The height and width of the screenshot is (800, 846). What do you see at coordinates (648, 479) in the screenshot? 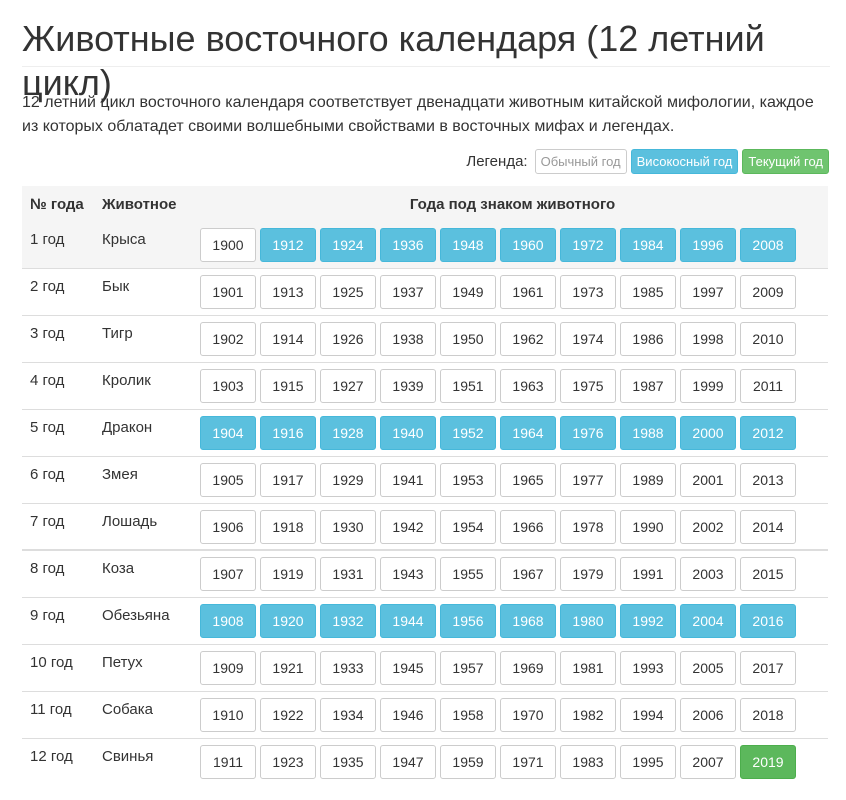
I see `year-button: 1989` at bounding box center [648, 479].